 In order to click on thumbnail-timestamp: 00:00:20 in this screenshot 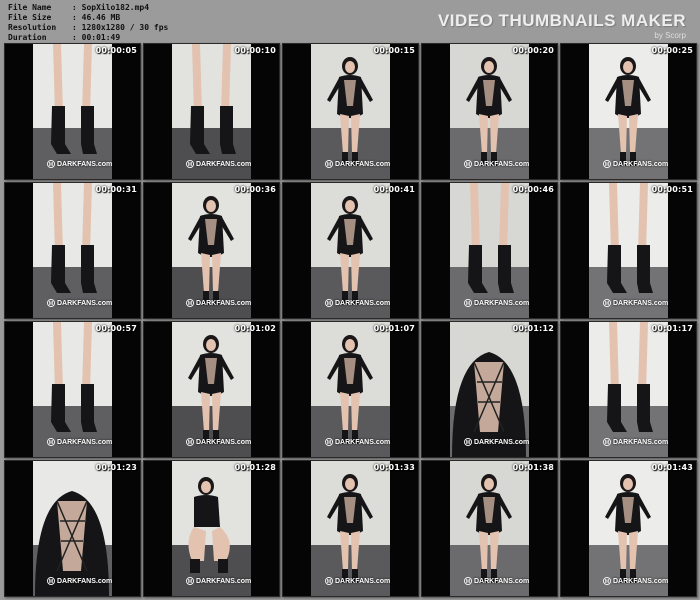, I will do `click(533, 50)`.